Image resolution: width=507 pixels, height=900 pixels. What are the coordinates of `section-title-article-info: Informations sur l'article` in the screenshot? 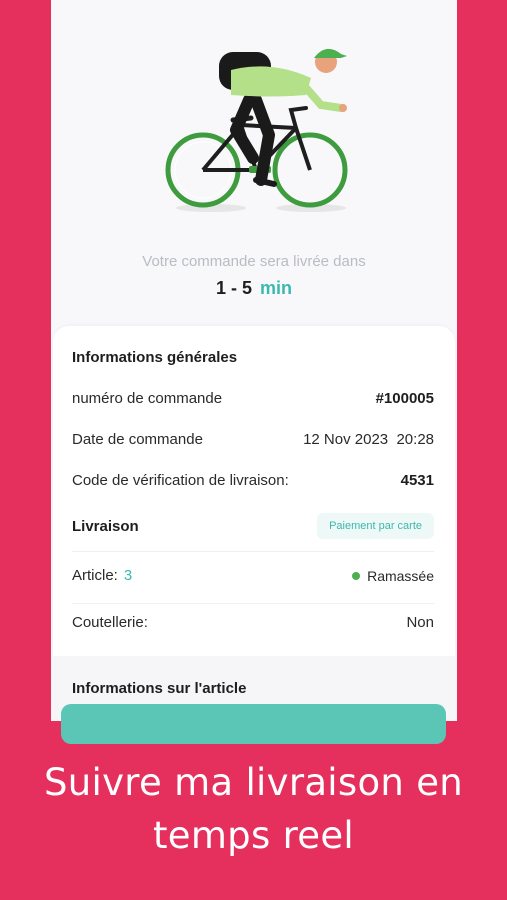 It's located at (159, 688).